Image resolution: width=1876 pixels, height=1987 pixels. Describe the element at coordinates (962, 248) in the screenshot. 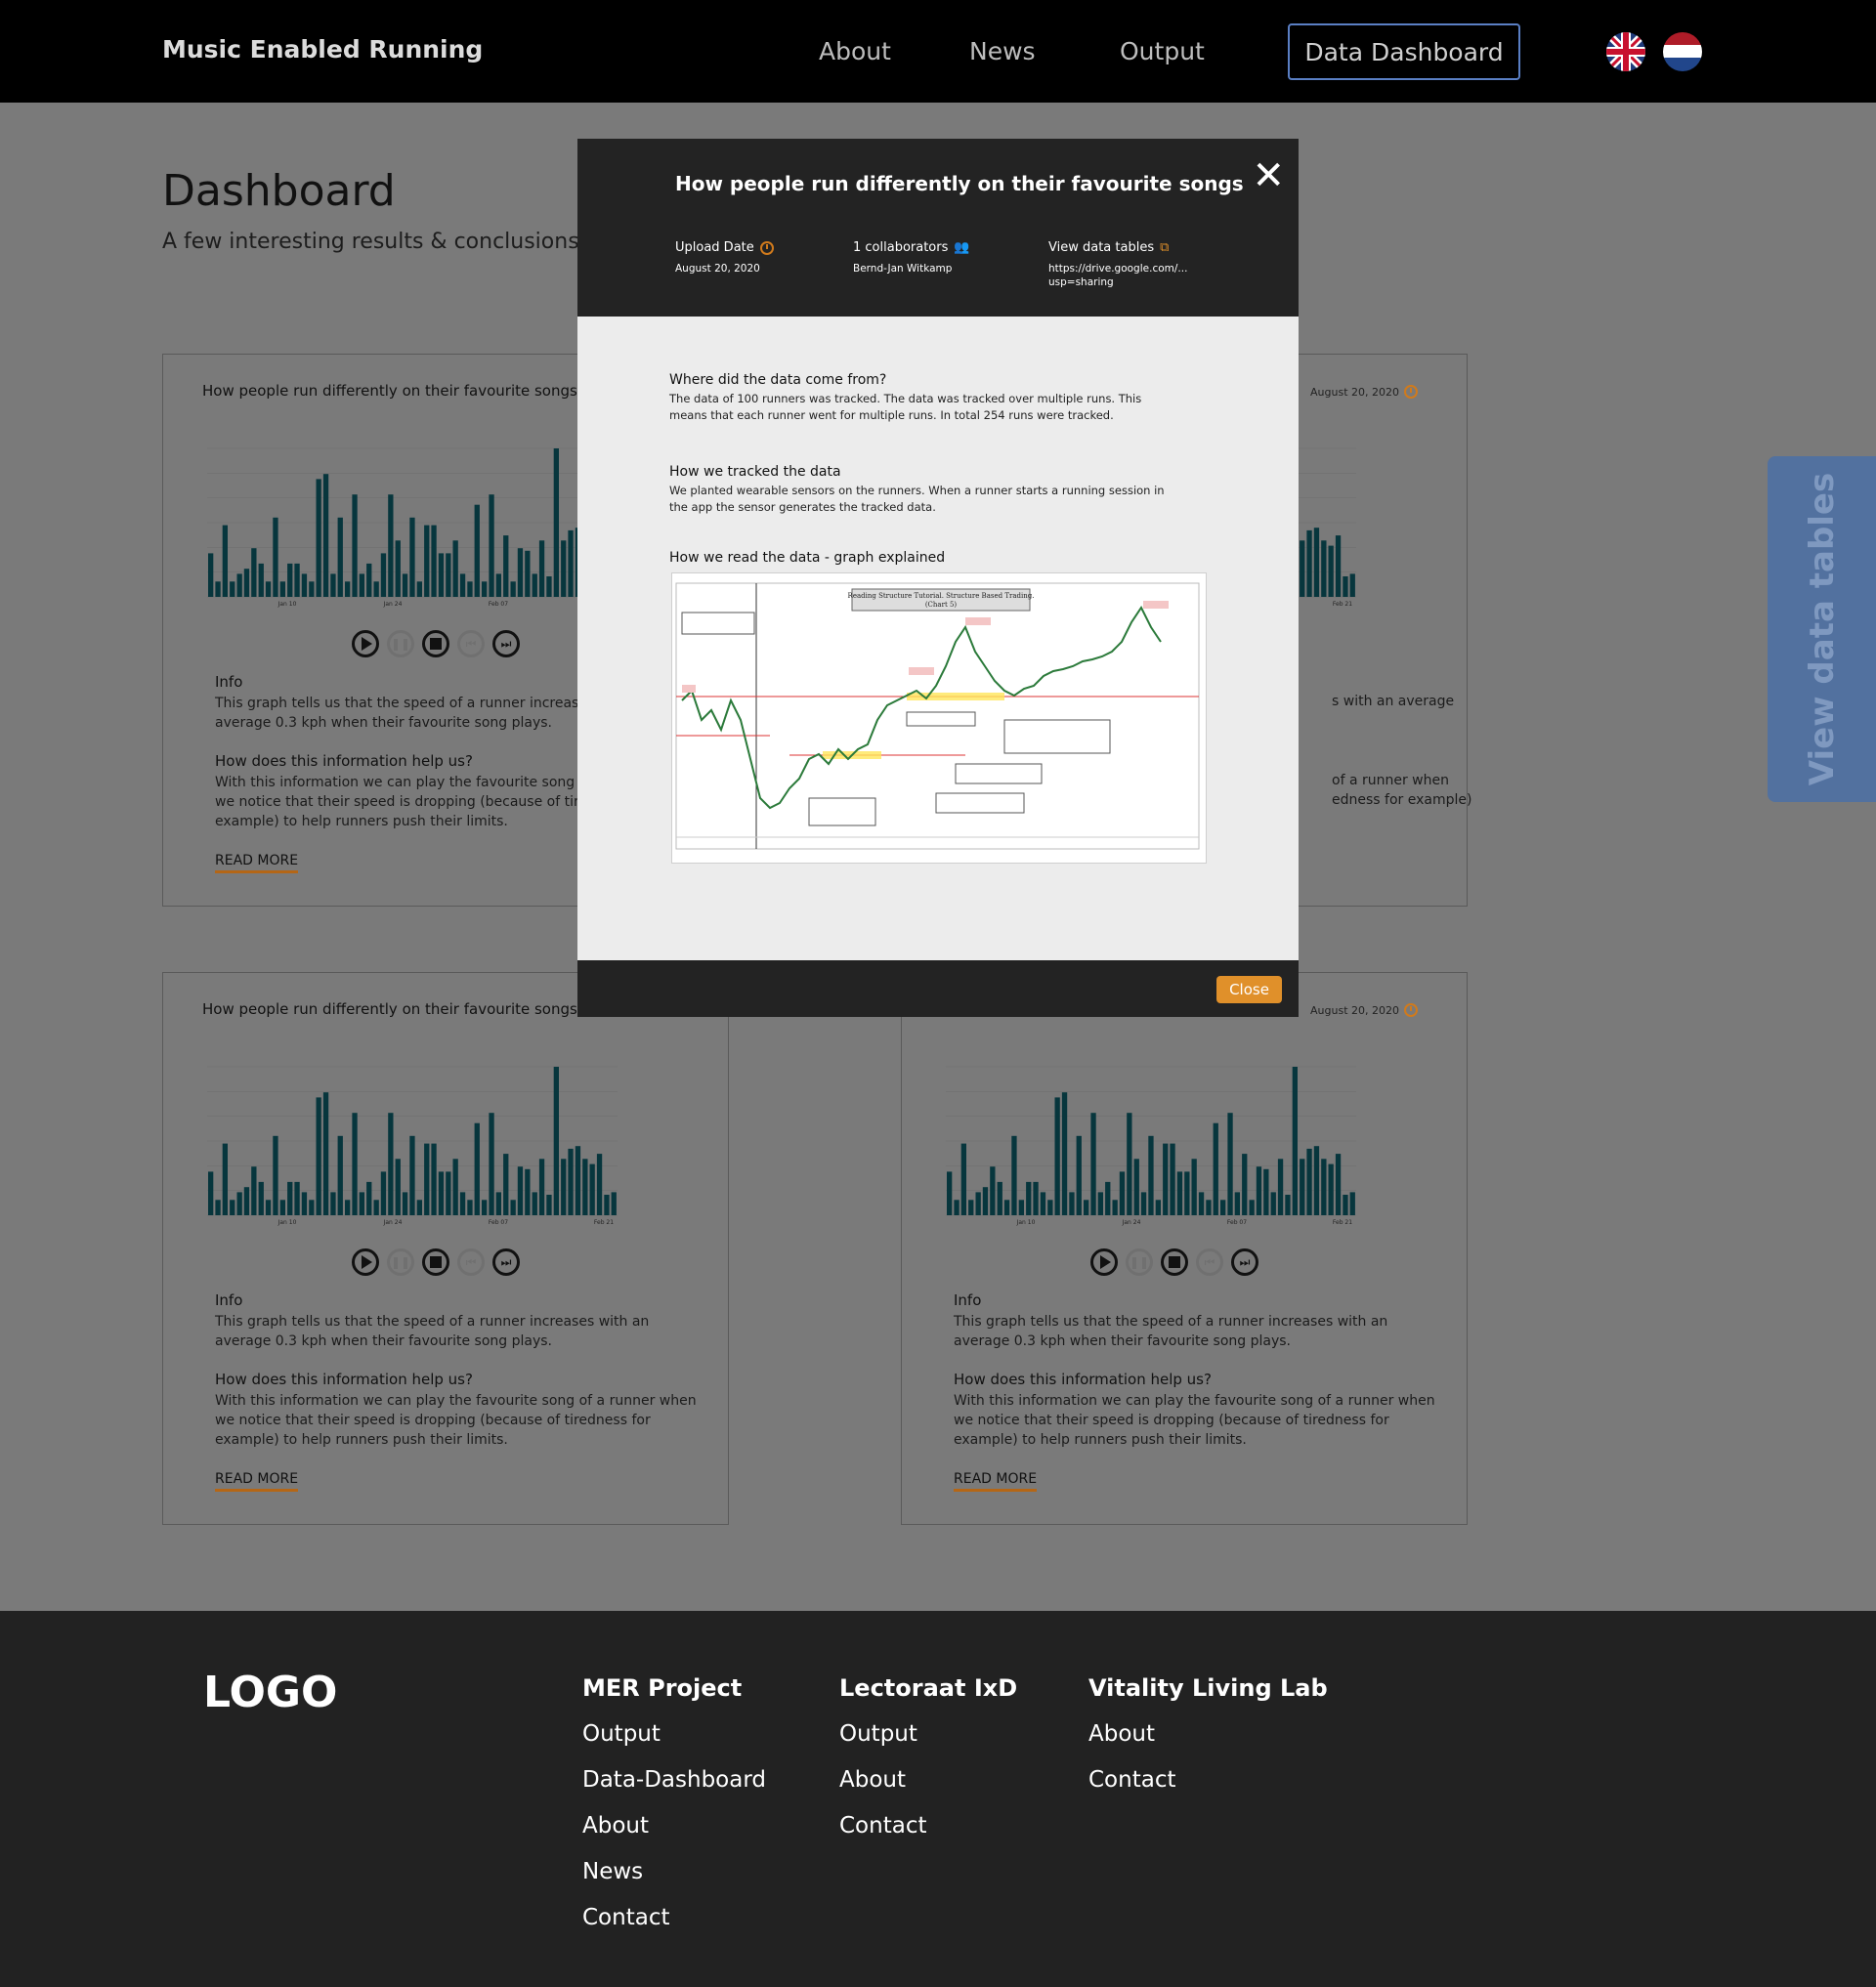

I see `users-icon: 👥` at that location.